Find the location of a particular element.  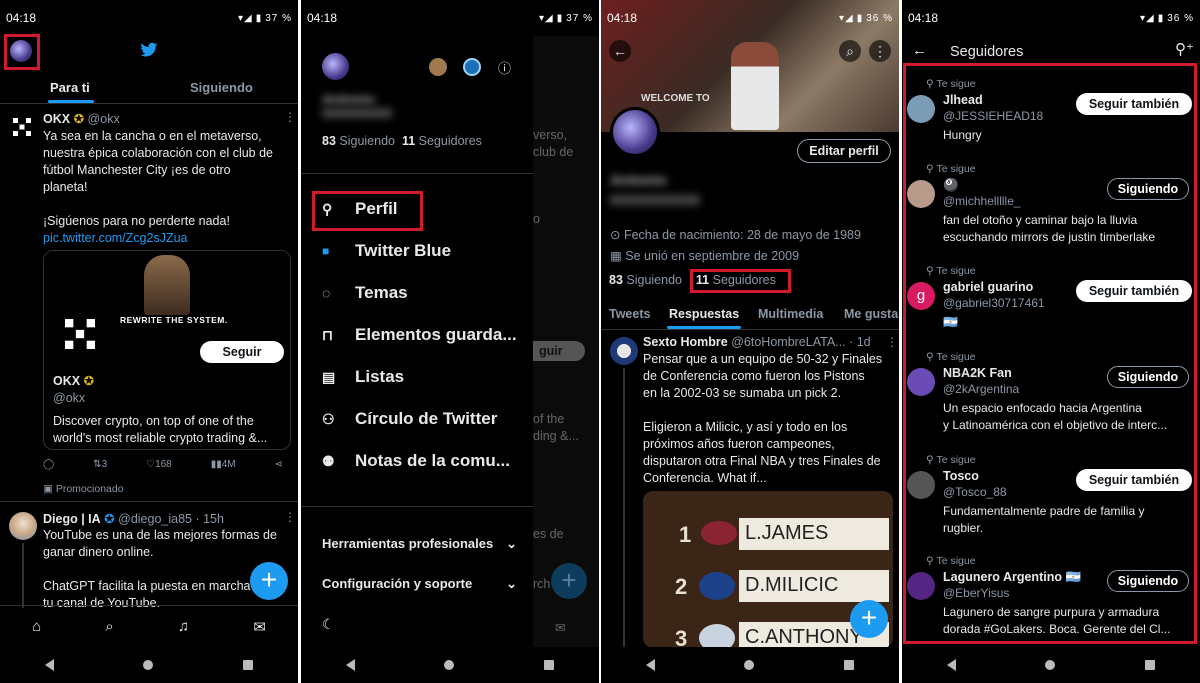

person-small-icon: ⚲ is located at coordinates (930, 460).